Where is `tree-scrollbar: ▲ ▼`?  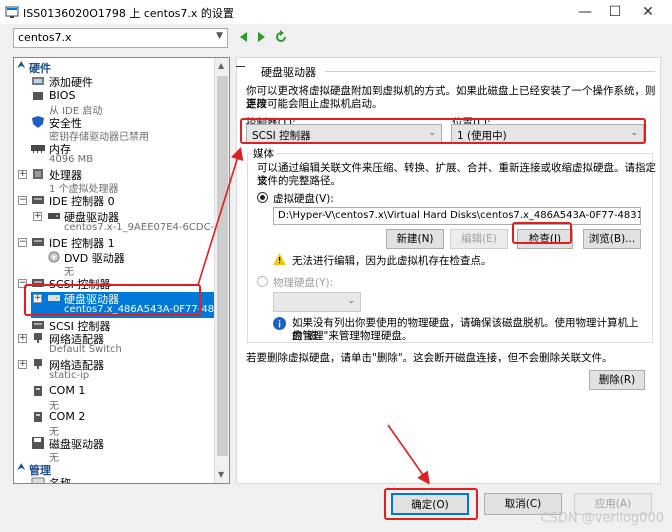
tree-scrollbar: ▲ ▼ is located at coordinates (221, 270).